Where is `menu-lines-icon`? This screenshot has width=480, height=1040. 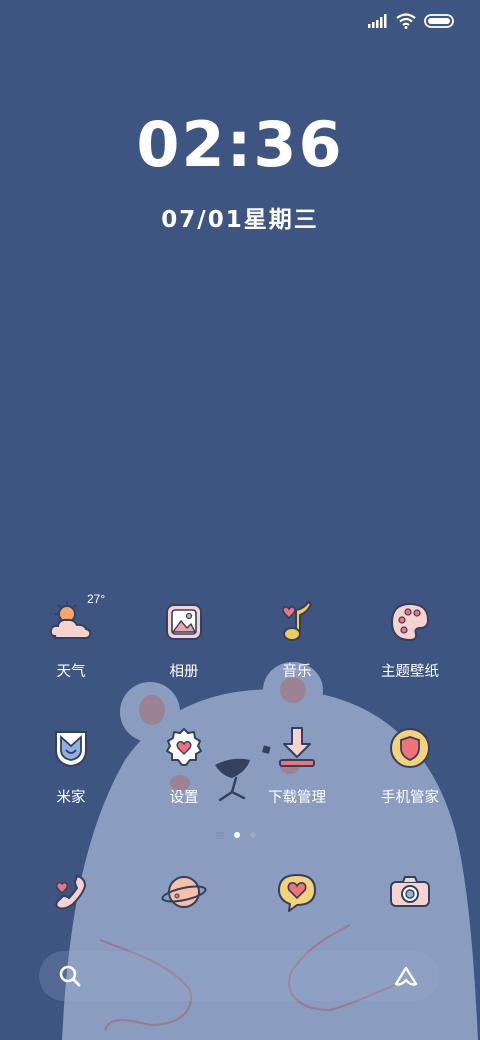
menu-lines-icon is located at coordinates (220, 835).